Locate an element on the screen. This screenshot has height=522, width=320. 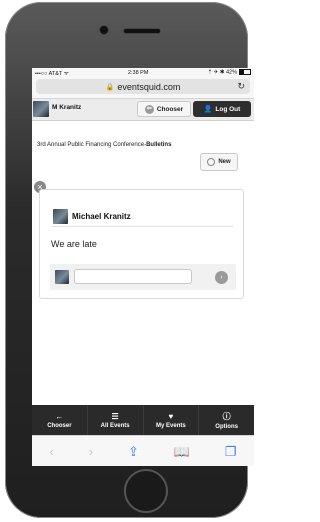
reply-row: › is located at coordinates (143, 277).